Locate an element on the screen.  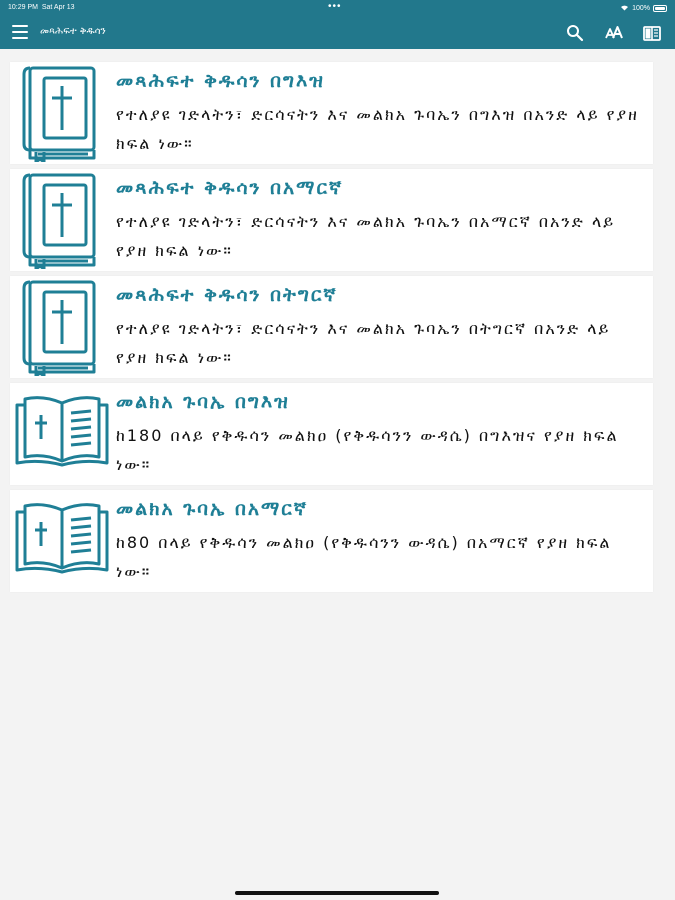
status-date-text: Sat Apr 13 is located at coordinates (58, 7).